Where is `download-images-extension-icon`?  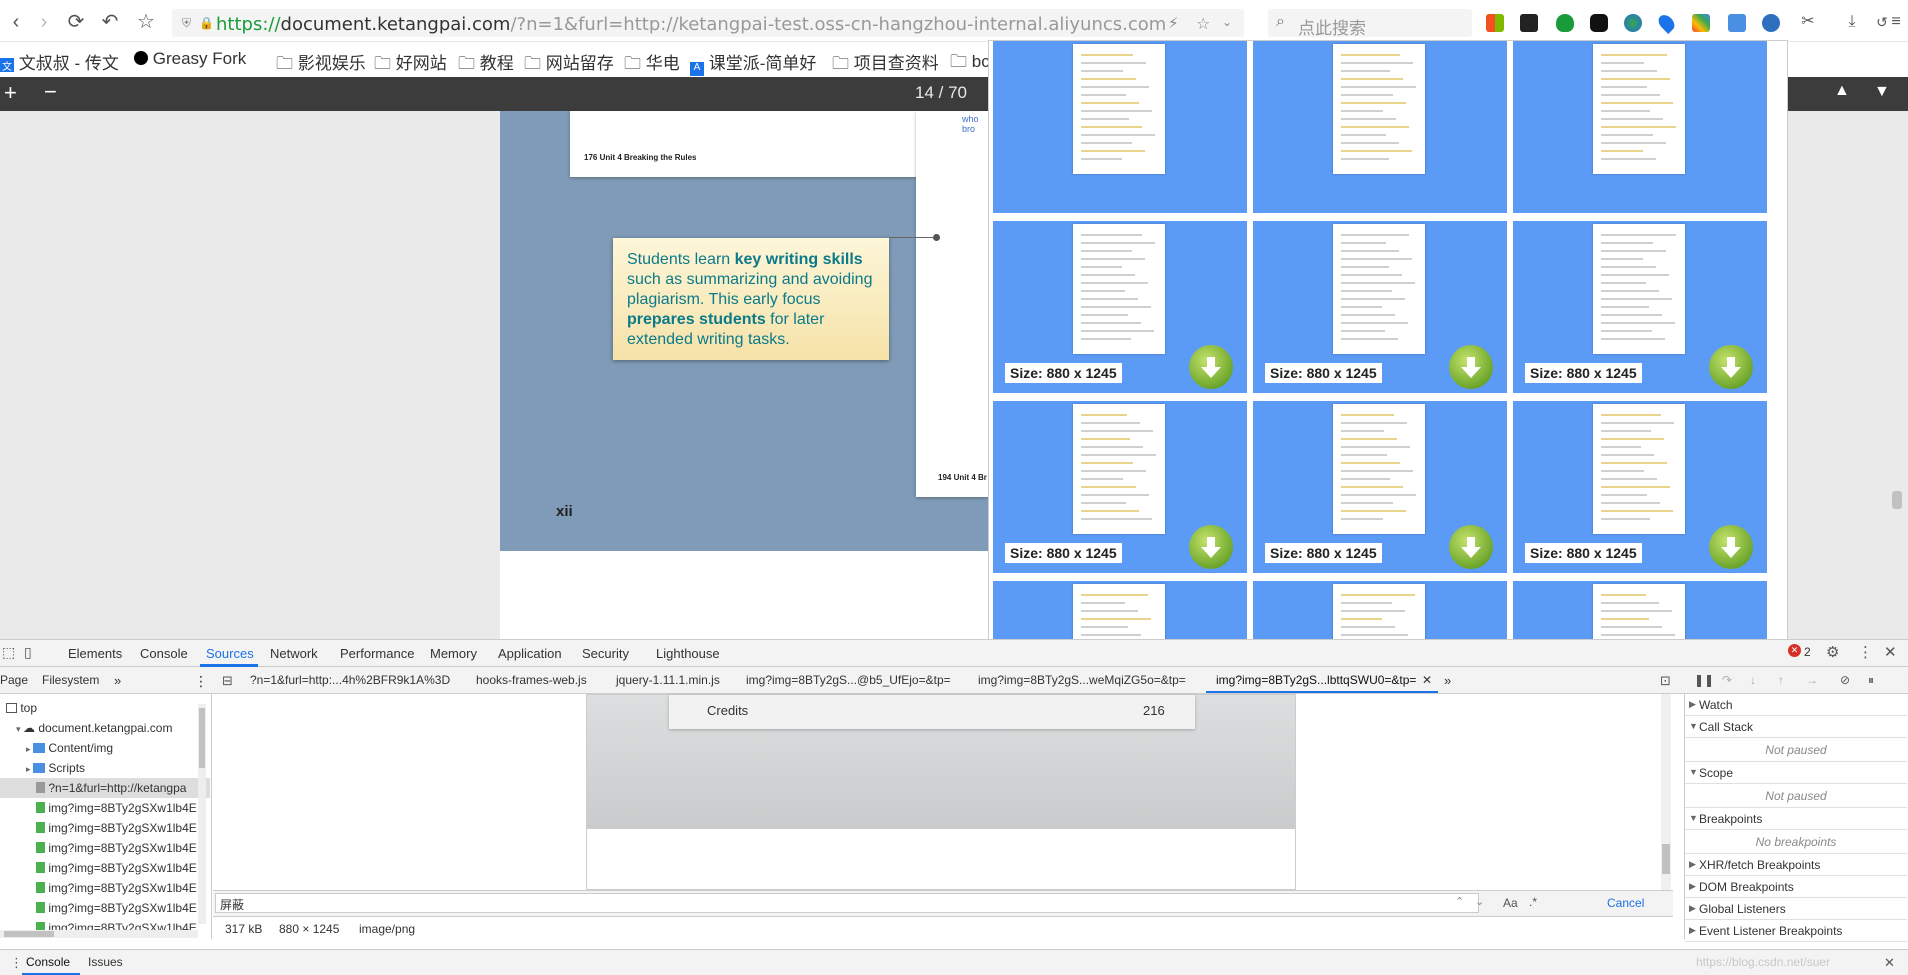
download-images-extension-icon is located at coordinates (1771, 23).